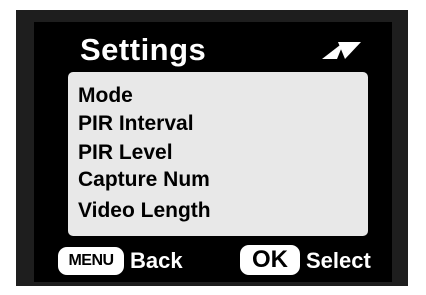  I want to click on menu-key-button: MENU, so click(91, 261).